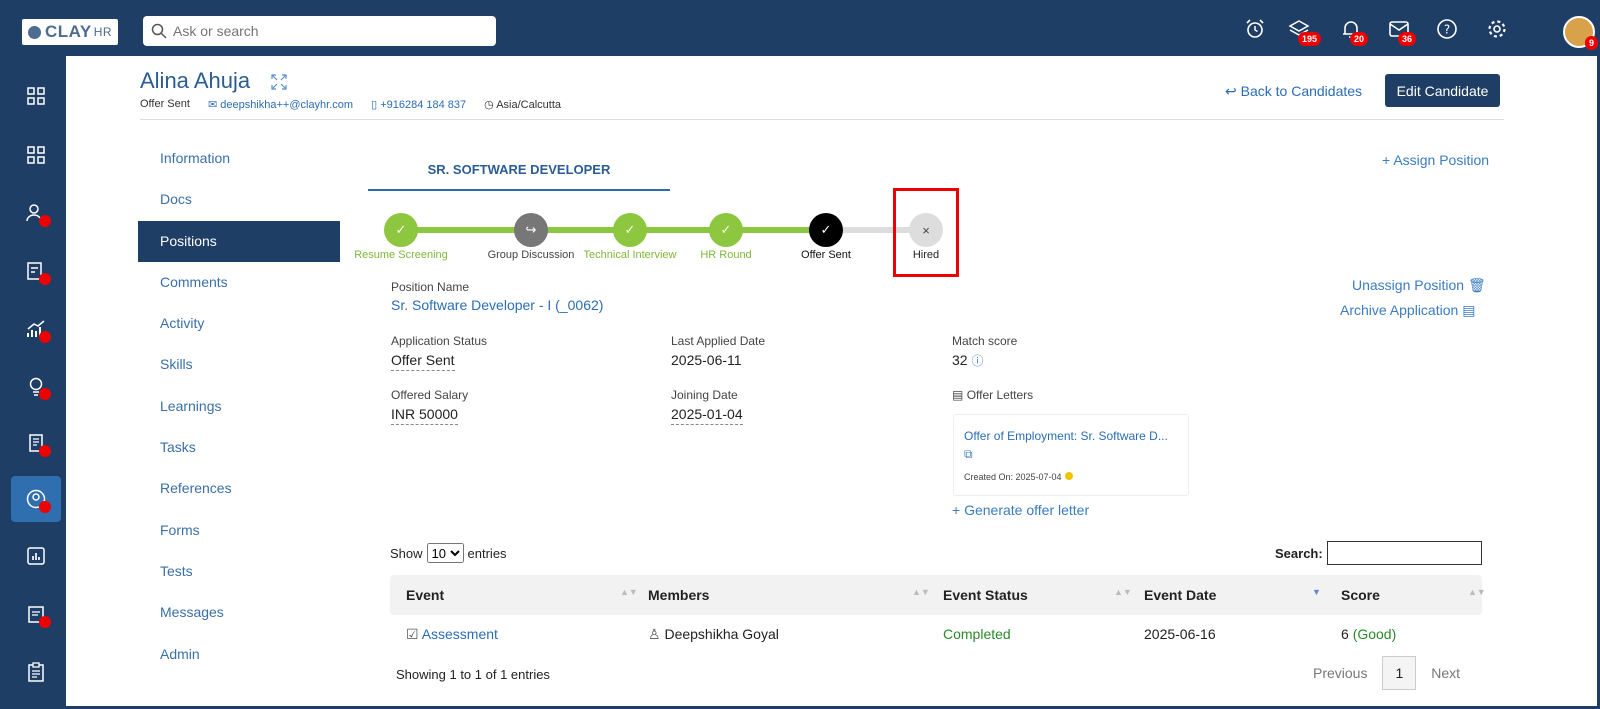  What do you see at coordinates (239, 447) in the screenshot?
I see `nav-item-tasks: Tasks` at bounding box center [239, 447].